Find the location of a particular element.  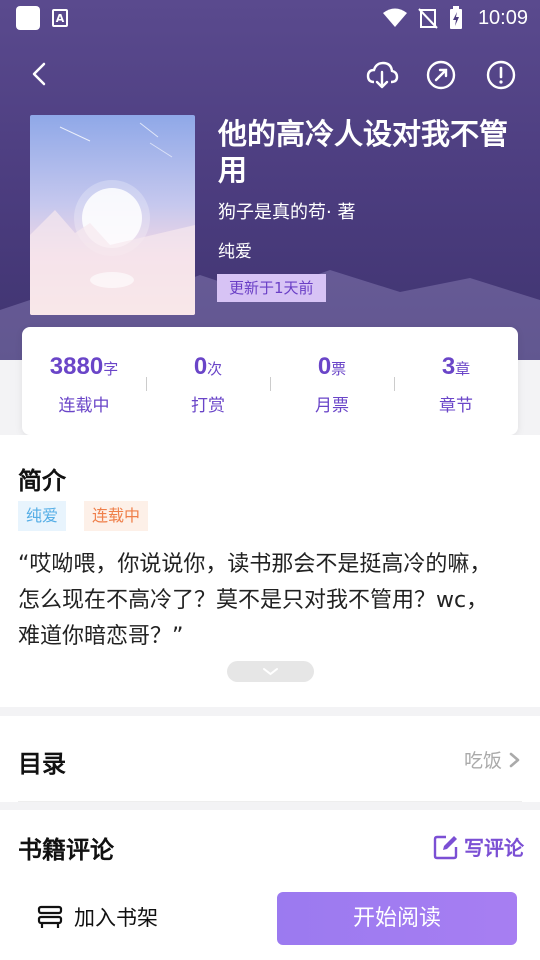

stat-unit: 章 is located at coordinates (463, 369).